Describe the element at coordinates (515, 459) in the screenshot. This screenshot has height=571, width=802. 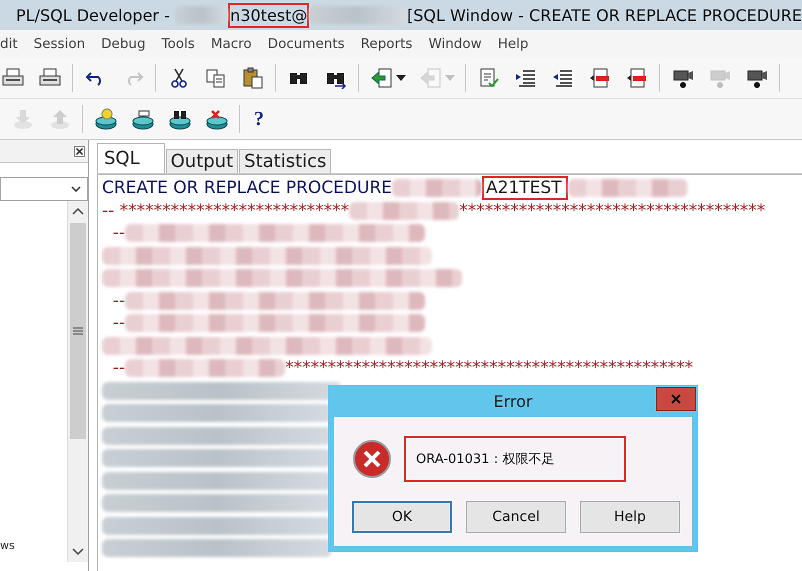
I see `error-message: ORA-01031：权限不足` at that location.